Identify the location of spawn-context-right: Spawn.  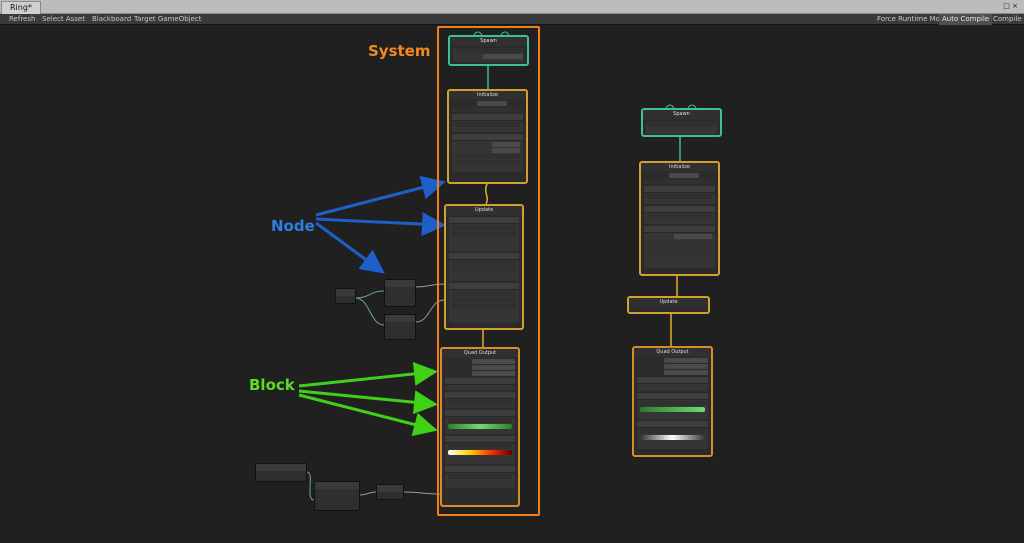
(681, 122).